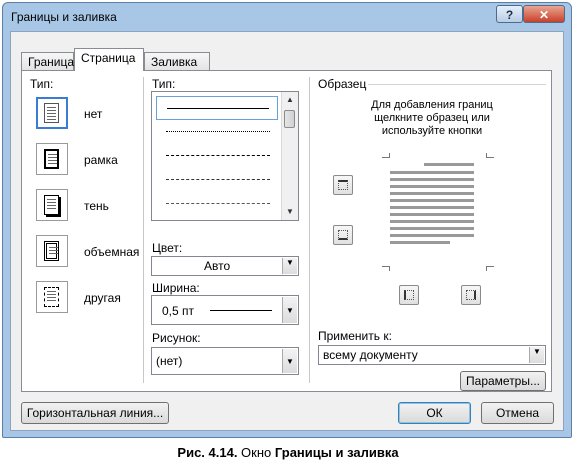  I want to click on width-label: Ширина:, so click(176, 288).